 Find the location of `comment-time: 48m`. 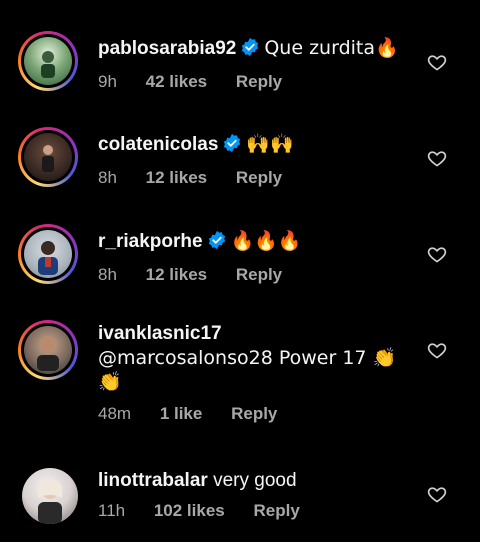

comment-time: 48m is located at coordinates (115, 413).